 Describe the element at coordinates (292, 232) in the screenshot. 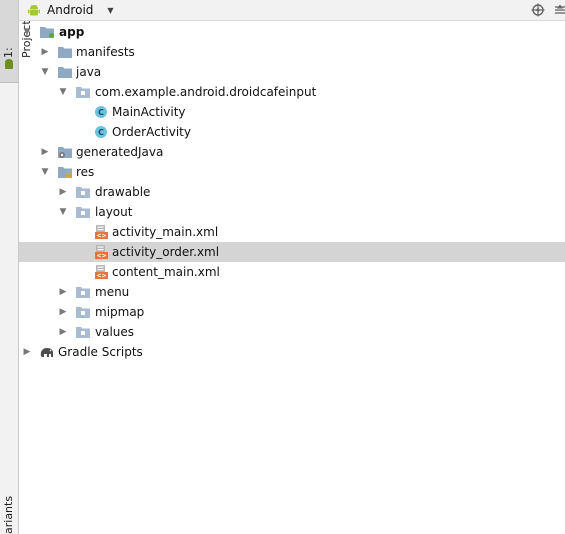

I see `tree-node-activity-main-xml: <> activity_main.xml` at that location.